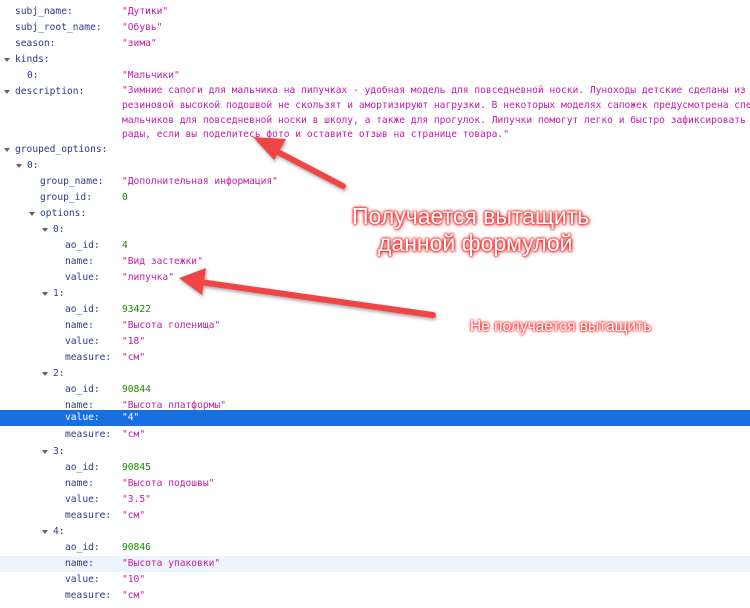  Describe the element at coordinates (139, 43) in the screenshot. I see `string-value: "зима"` at that location.